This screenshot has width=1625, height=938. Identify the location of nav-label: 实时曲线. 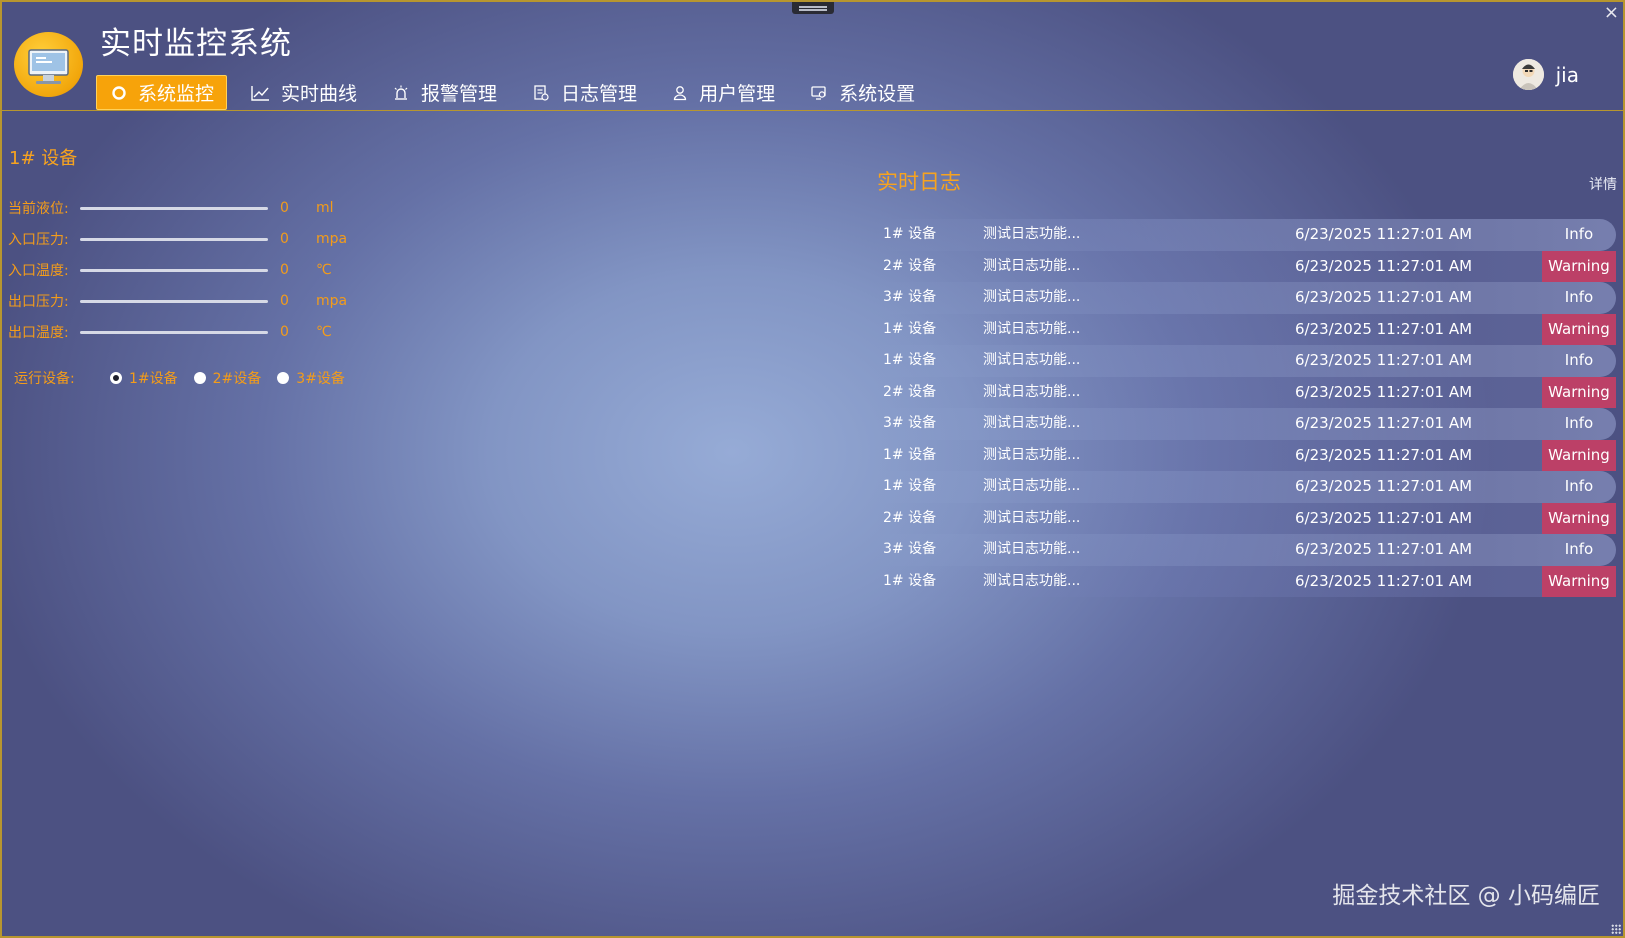
(319, 94).